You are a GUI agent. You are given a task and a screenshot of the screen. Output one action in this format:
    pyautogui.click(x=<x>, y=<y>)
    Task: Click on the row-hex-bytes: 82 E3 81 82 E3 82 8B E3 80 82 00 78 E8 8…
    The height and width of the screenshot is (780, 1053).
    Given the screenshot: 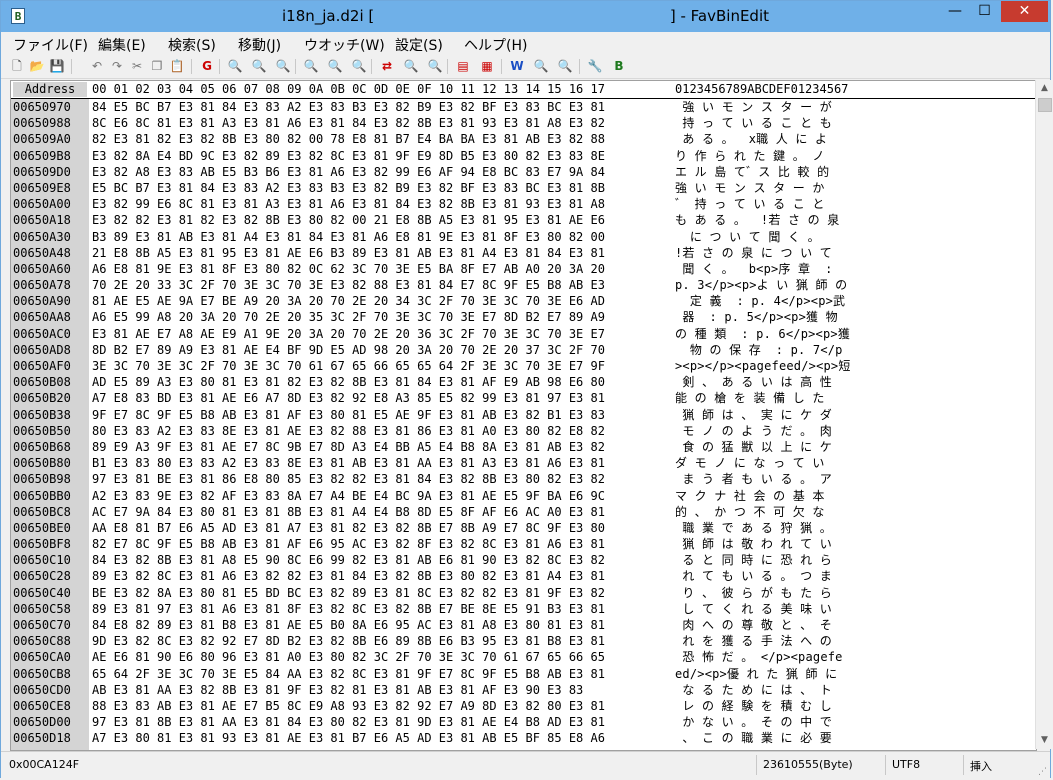 What is the action you would take?
    pyautogui.click(x=348, y=139)
    